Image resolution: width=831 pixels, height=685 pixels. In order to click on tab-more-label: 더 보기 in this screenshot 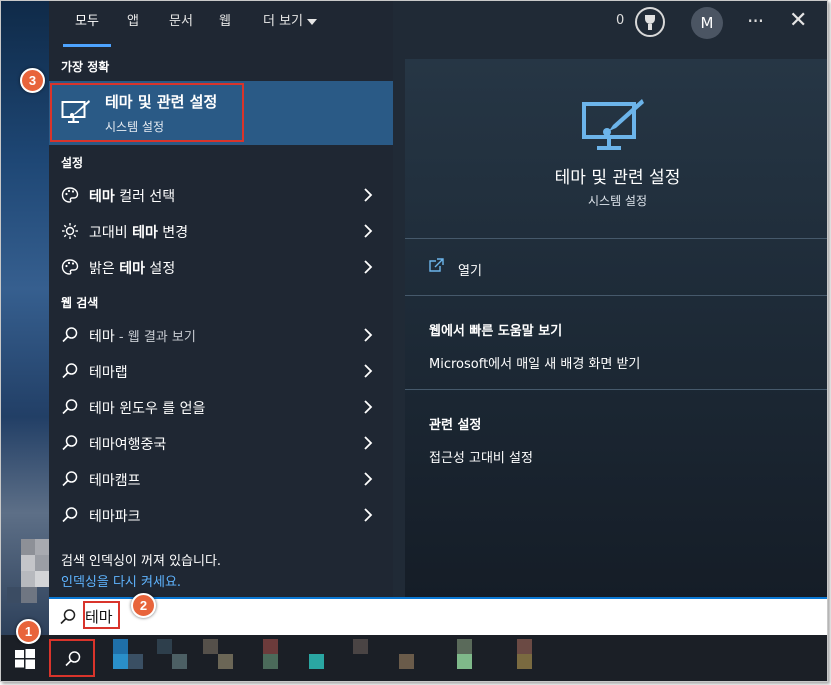, I will do `click(282, 21)`.